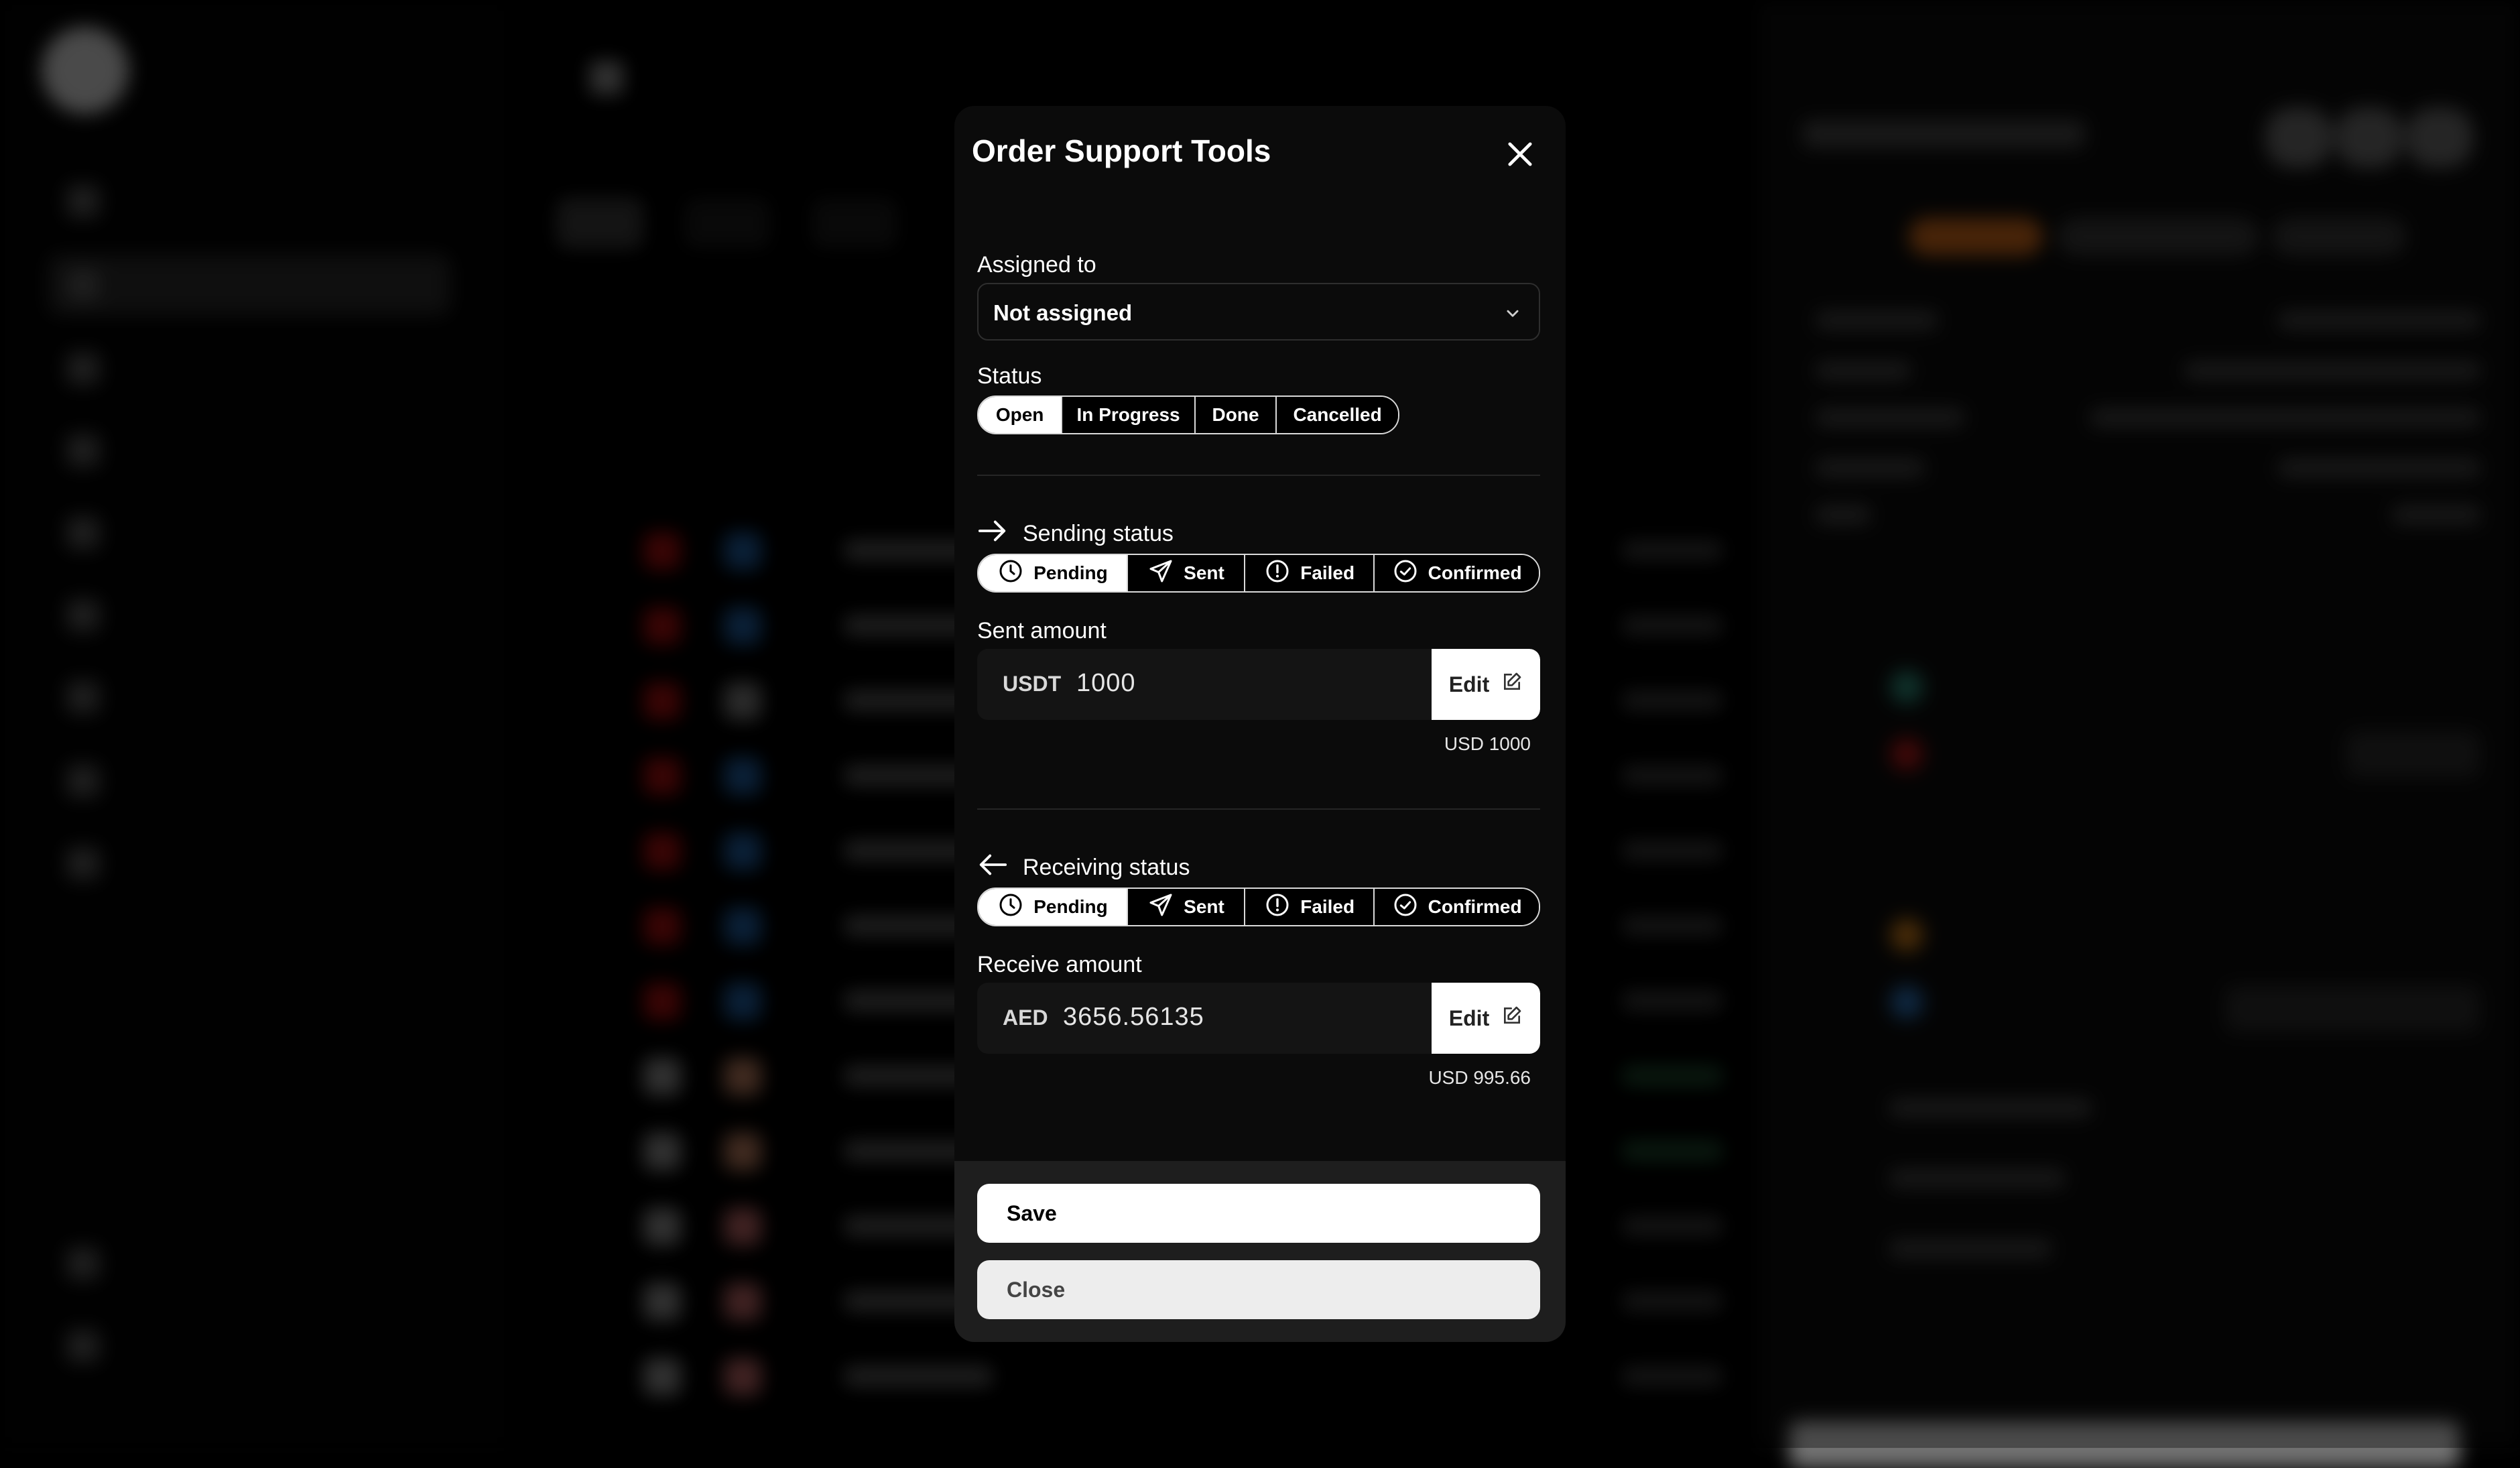 Image resolution: width=2520 pixels, height=1468 pixels. What do you see at coordinates (1258, 684) in the screenshot?
I see `sent-amount-field: USDT 1000 Edit` at bounding box center [1258, 684].